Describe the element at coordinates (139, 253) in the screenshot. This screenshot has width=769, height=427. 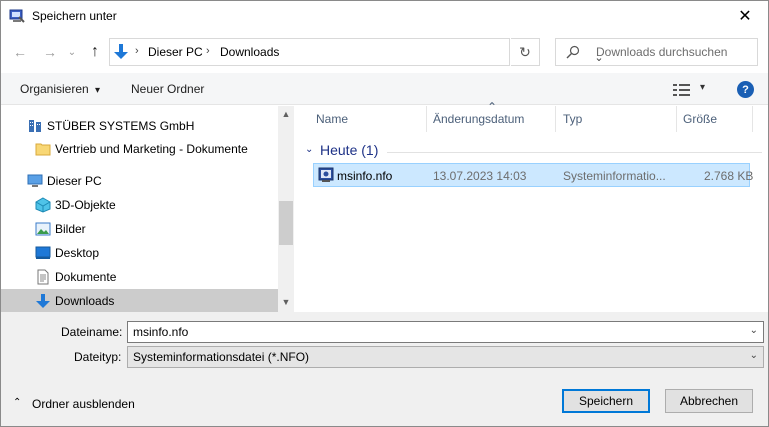
I see `sidebar-item-desktop: Desktop` at that location.